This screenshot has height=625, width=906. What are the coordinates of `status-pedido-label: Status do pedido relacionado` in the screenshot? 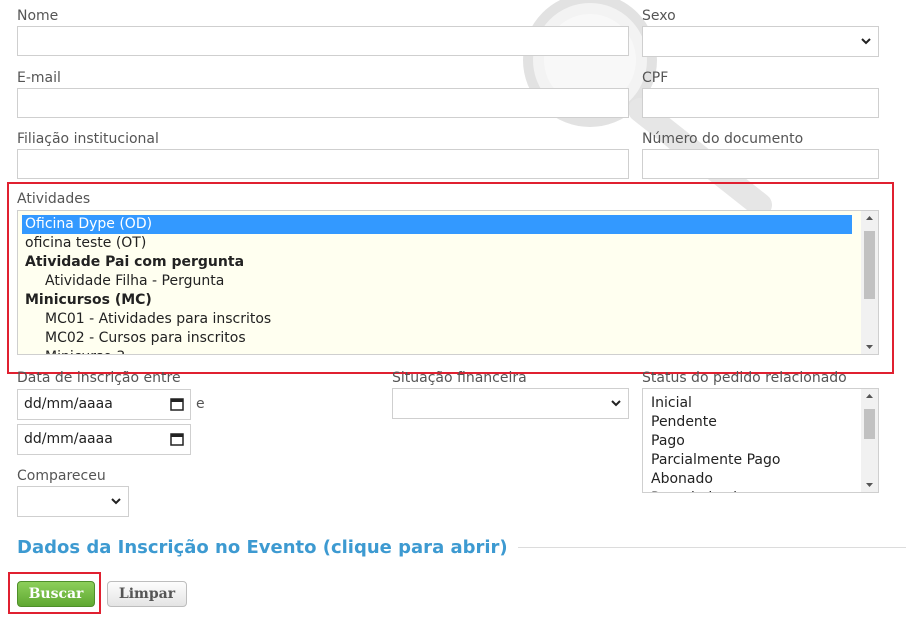 It's located at (744, 378).